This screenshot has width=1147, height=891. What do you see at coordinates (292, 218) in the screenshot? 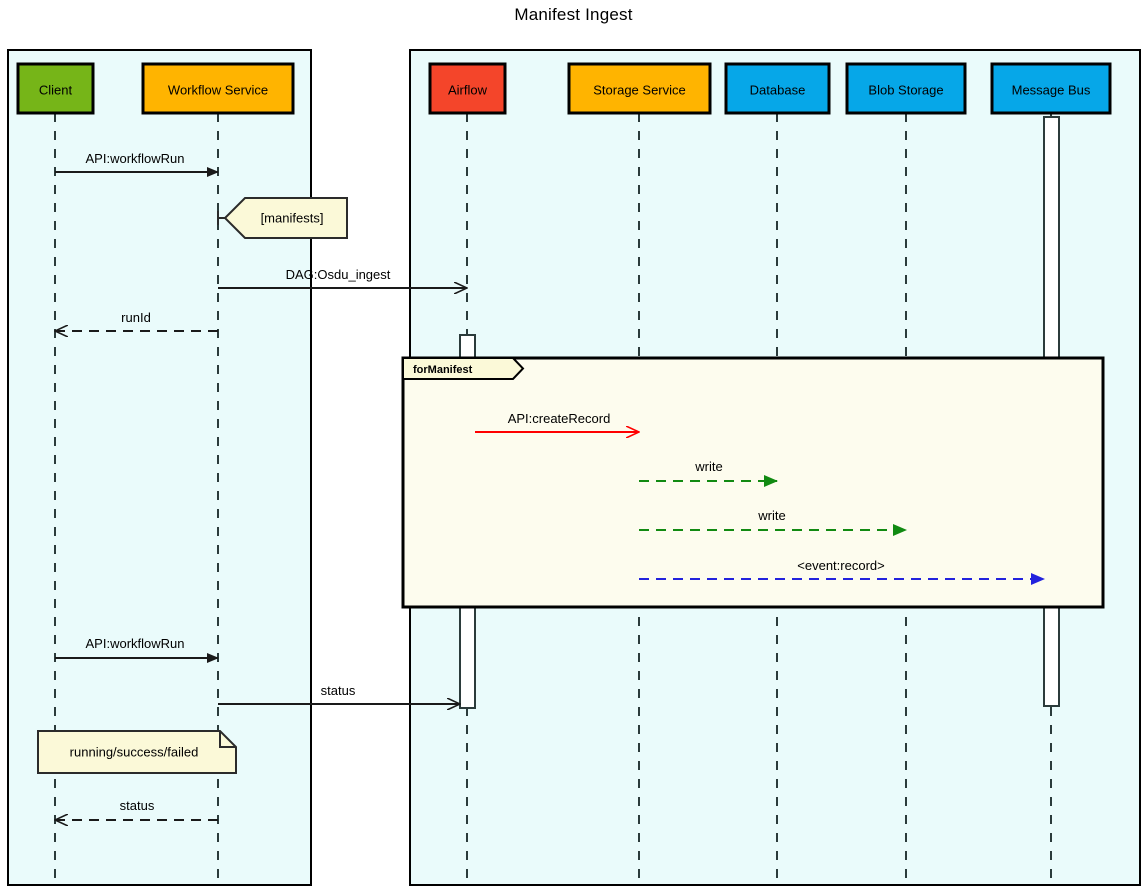
I see `note-manifests-label: [manifests]` at bounding box center [292, 218].